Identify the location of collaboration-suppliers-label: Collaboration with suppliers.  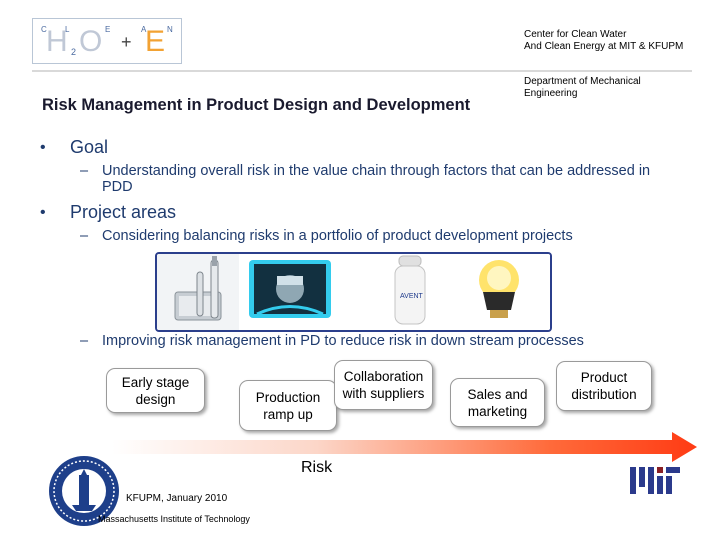
(383, 385).